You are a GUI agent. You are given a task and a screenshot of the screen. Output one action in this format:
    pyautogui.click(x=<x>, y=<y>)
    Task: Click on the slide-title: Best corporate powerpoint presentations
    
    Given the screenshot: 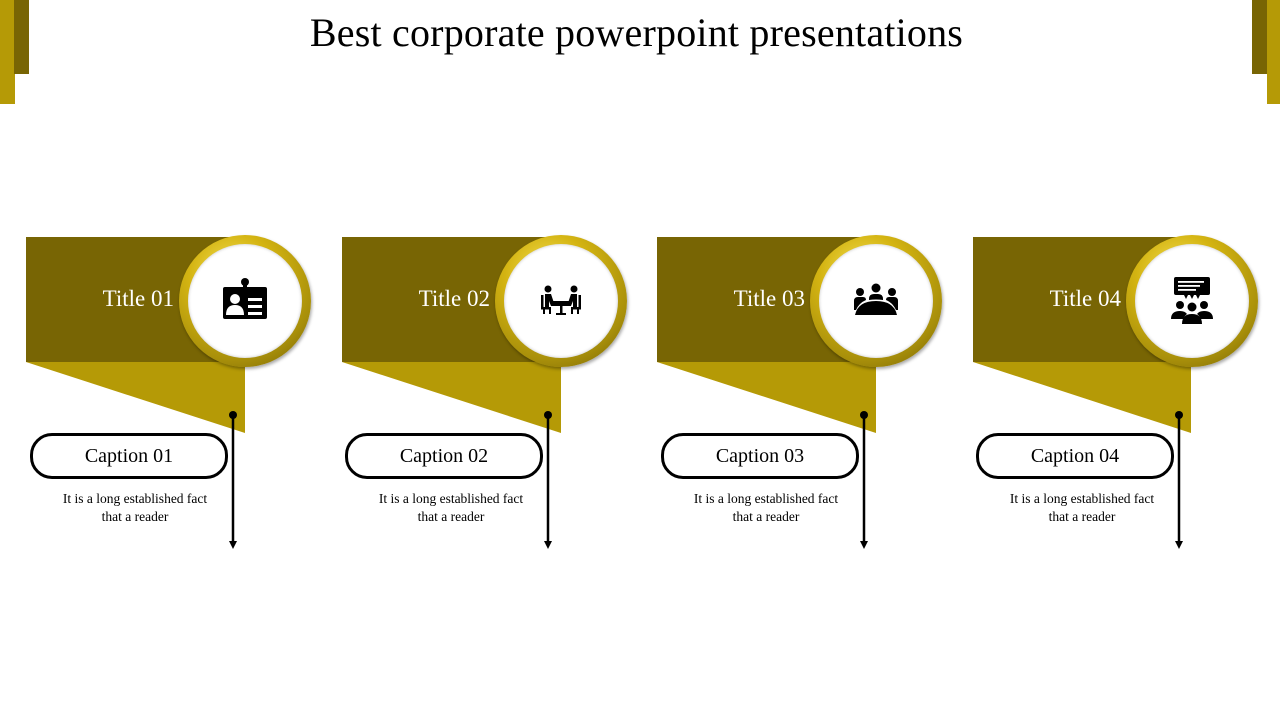 What is the action you would take?
    pyautogui.click(x=636, y=32)
    